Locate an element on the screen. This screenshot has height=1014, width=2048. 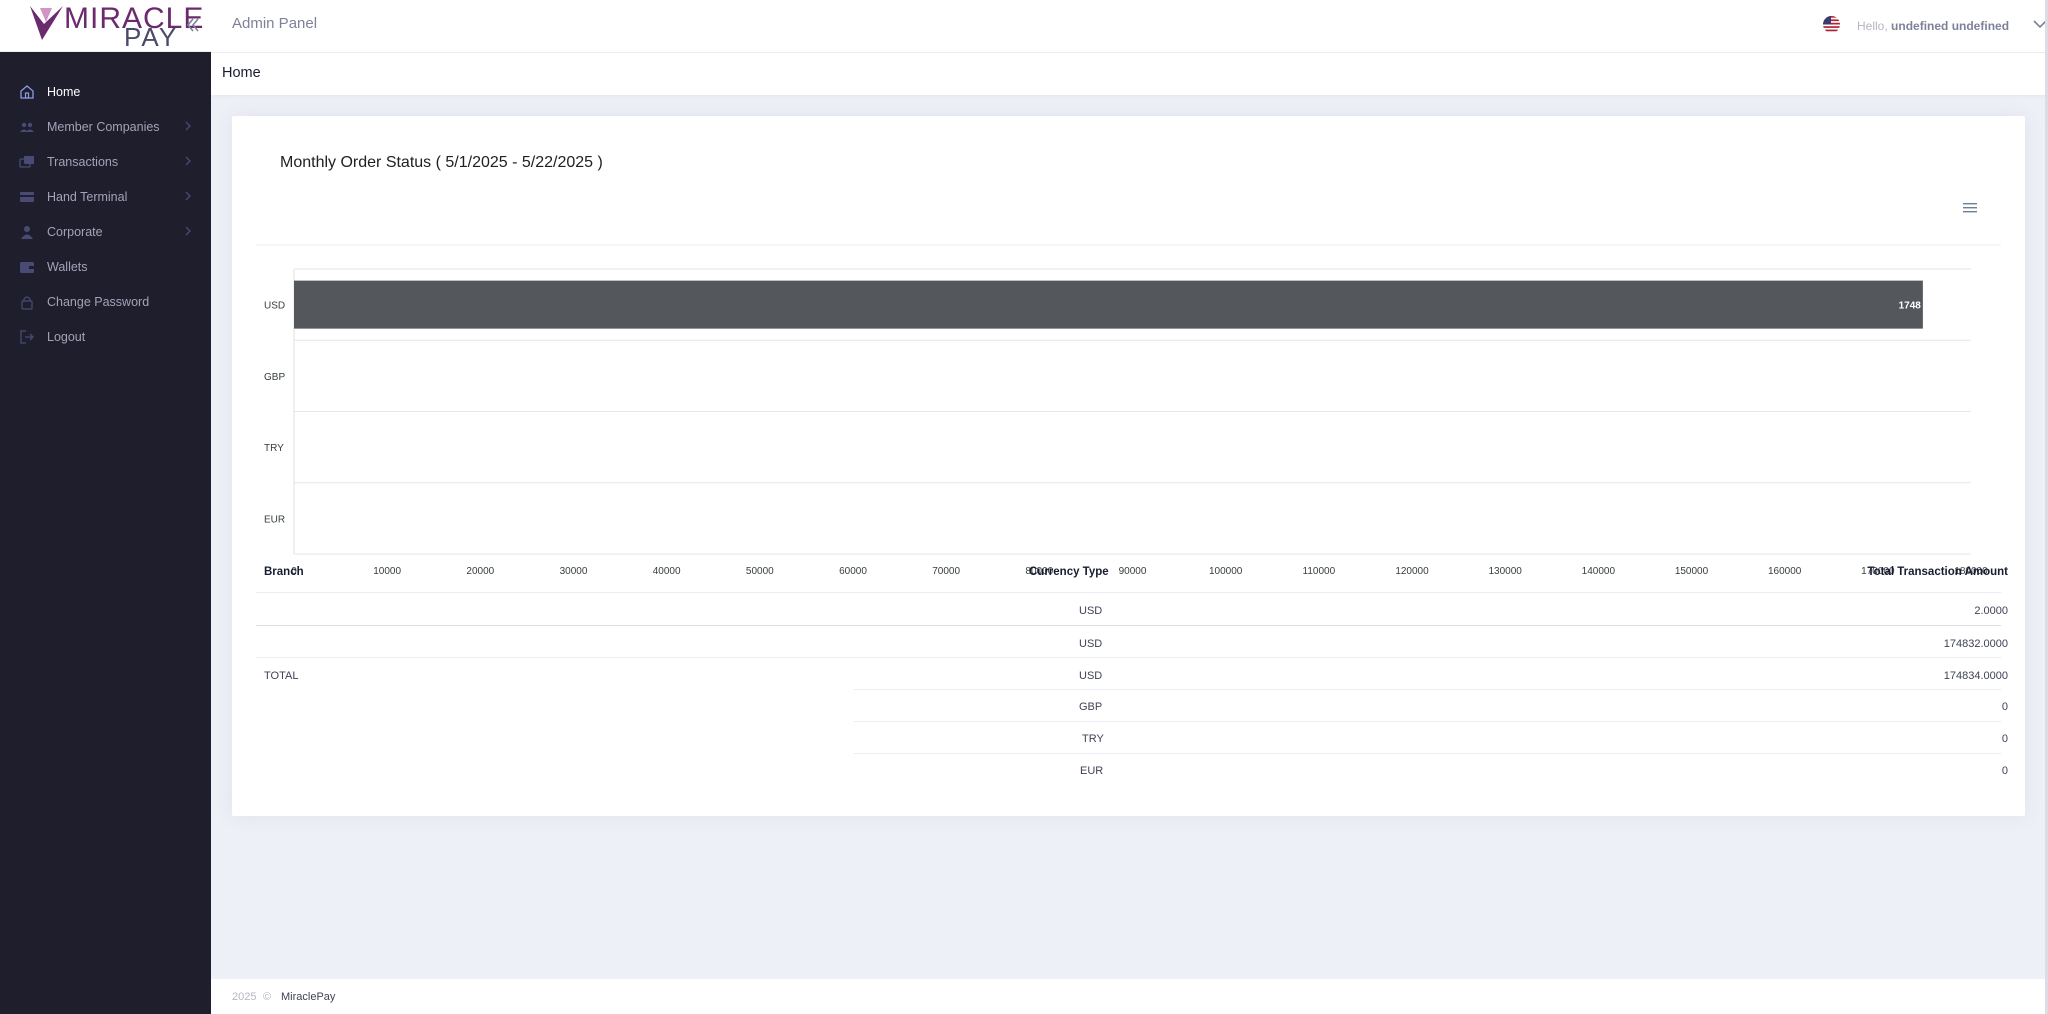
total-label: TOTAL is located at coordinates (281, 676).